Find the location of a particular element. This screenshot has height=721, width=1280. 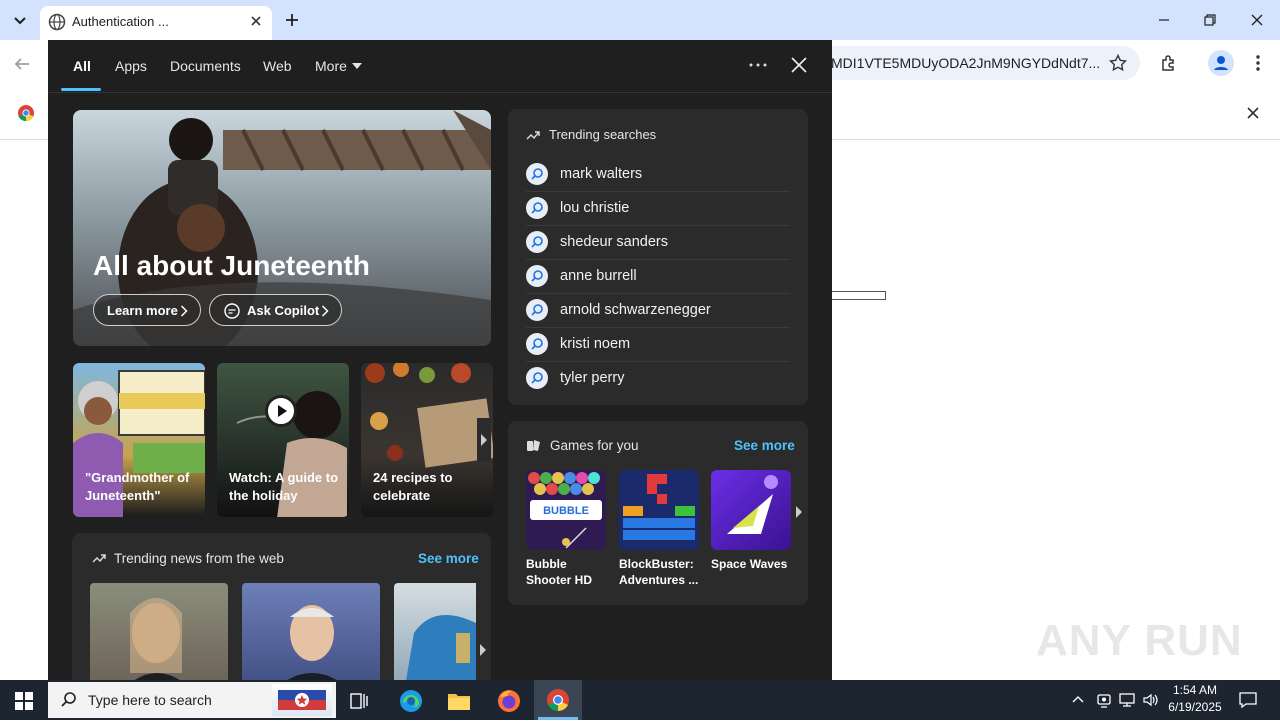

notifications-button is located at coordinates (1248, 700).